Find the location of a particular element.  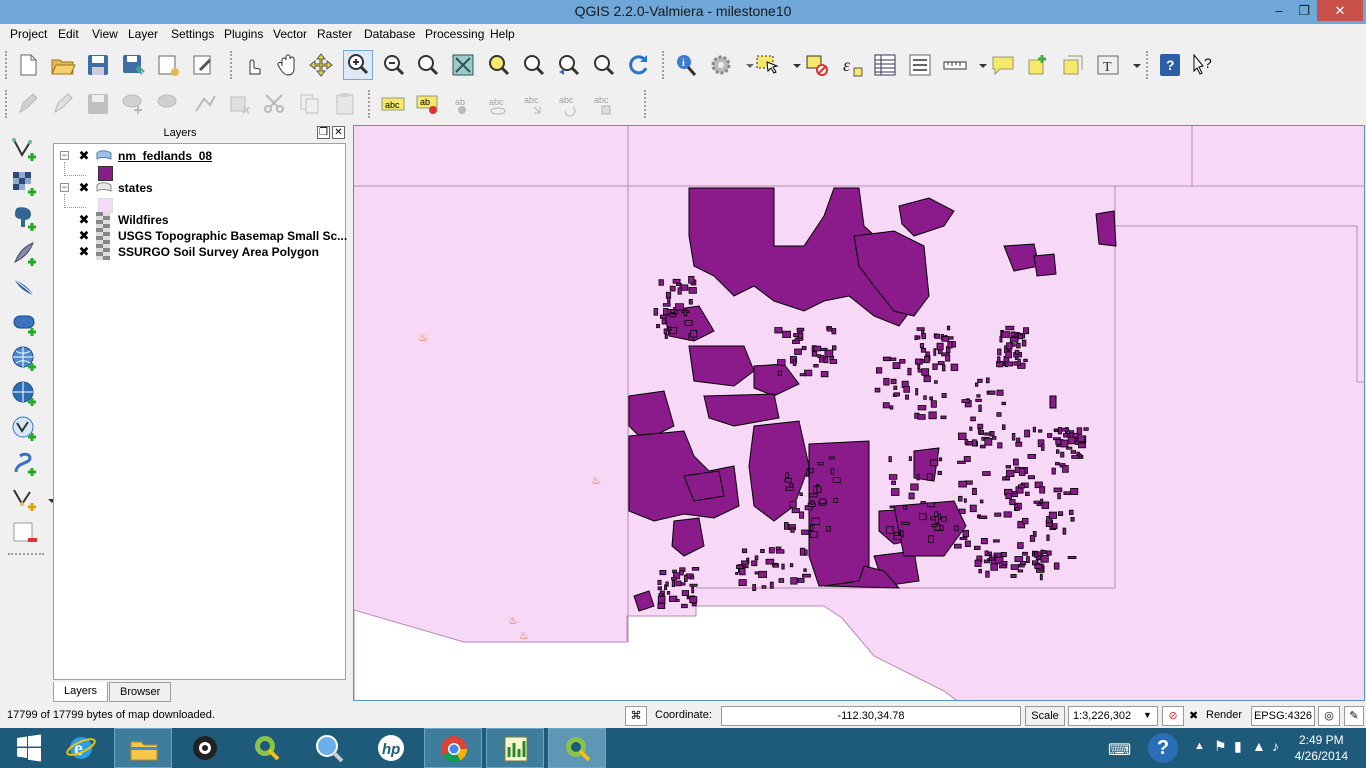

menu-edit: Edit is located at coordinates (68, 34).